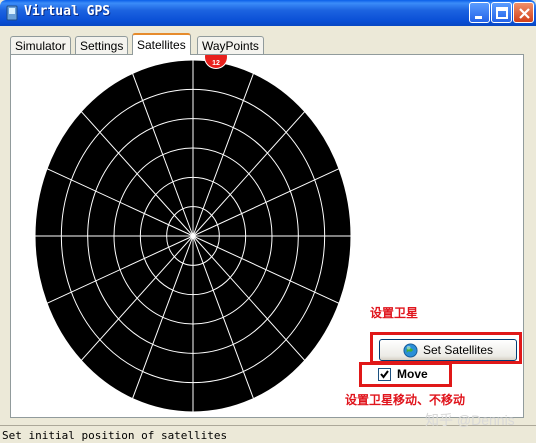  I want to click on move-checkbox-row: Move, so click(403, 374).